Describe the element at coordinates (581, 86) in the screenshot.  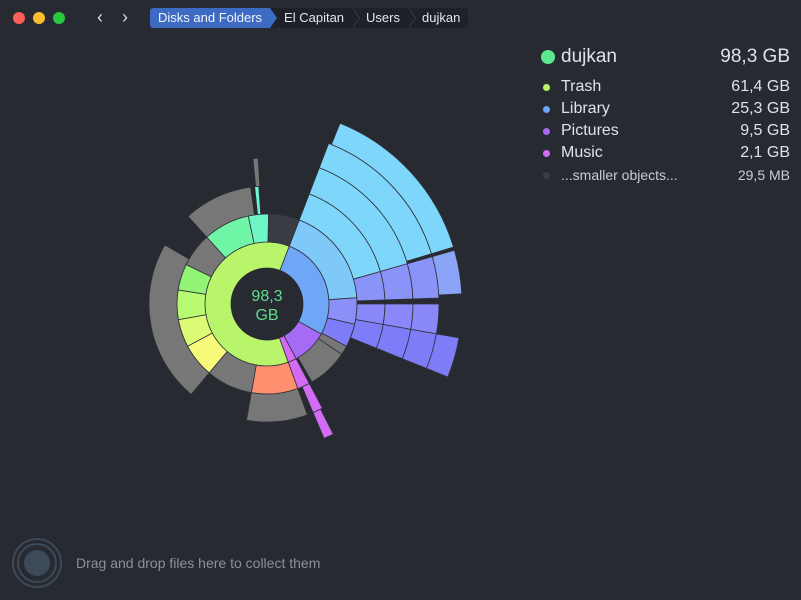
I see `legend-item-name: Trash` at that location.